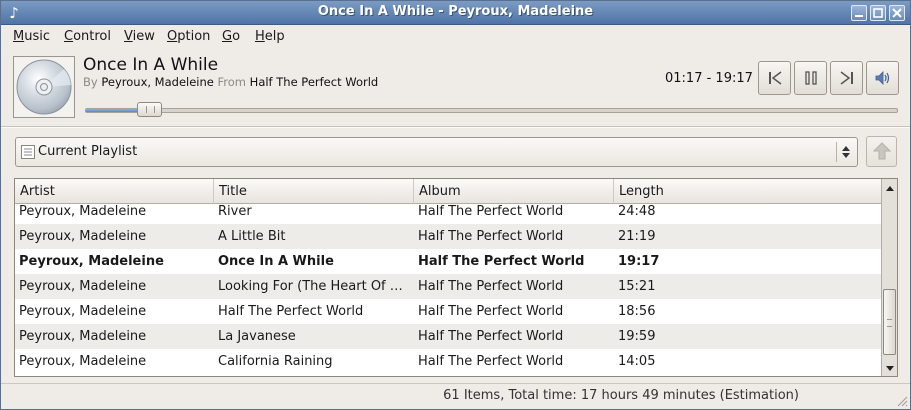 Image resolution: width=911 pixels, height=410 pixels. I want to click on column-header-length: Length, so click(747, 191).